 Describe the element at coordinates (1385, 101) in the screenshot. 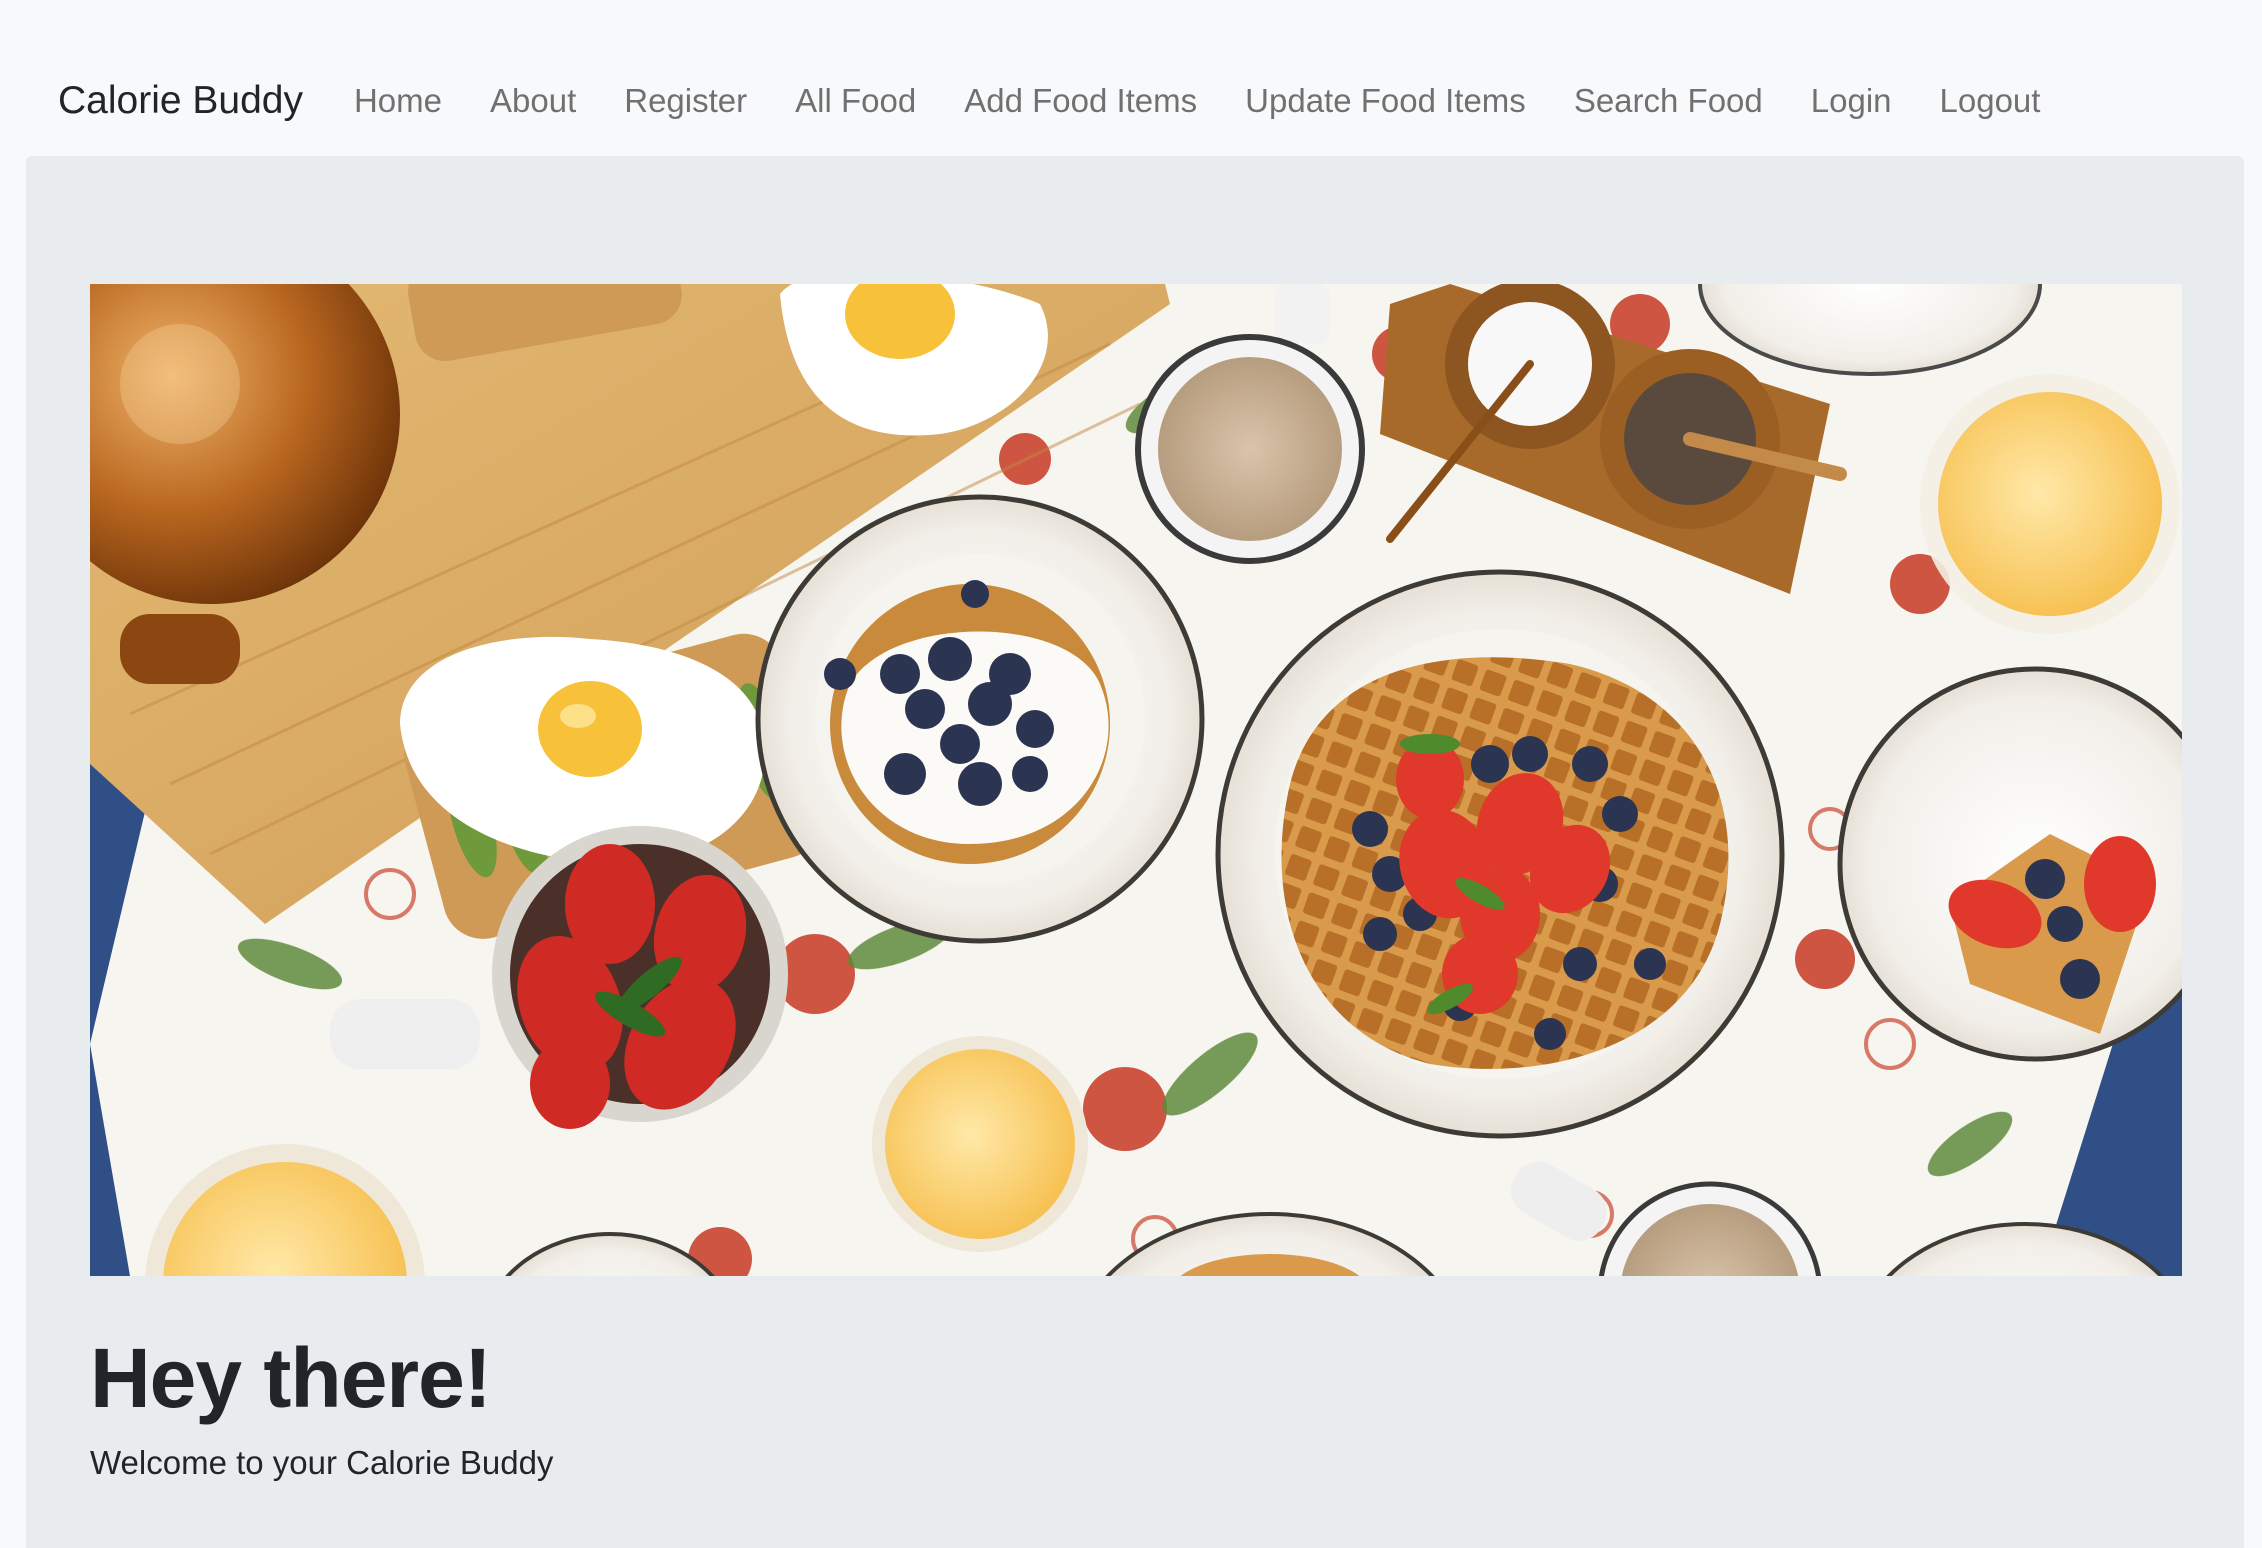

I see `nav-link-update-food-items: Update Food Items` at that location.